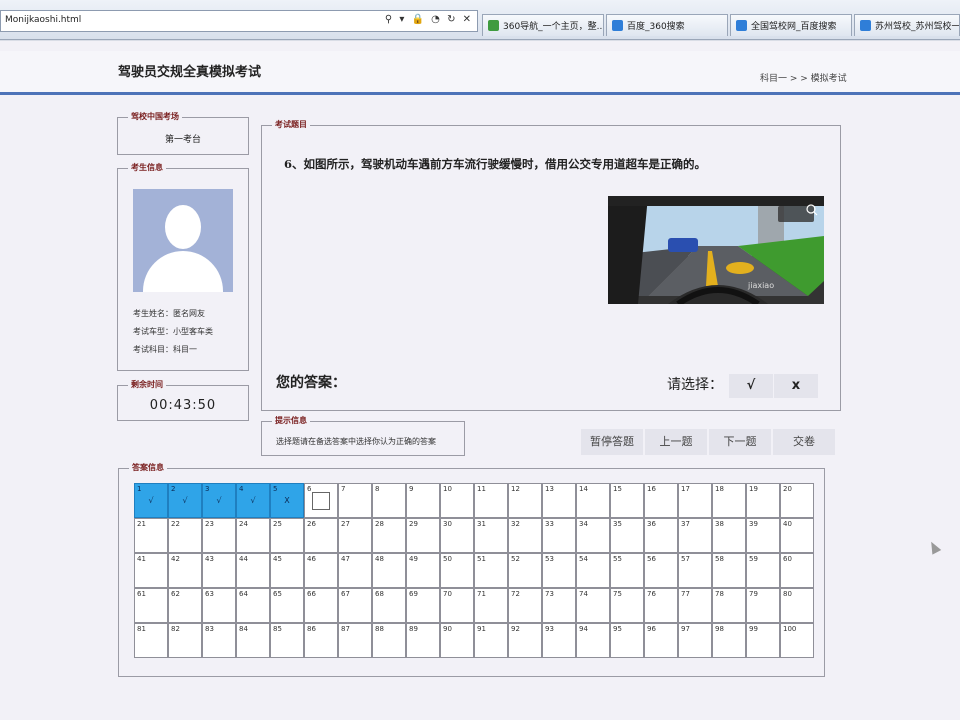  What do you see at coordinates (185, 570) in the screenshot?
I see `answer-cell: 42` at bounding box center [185, 570].